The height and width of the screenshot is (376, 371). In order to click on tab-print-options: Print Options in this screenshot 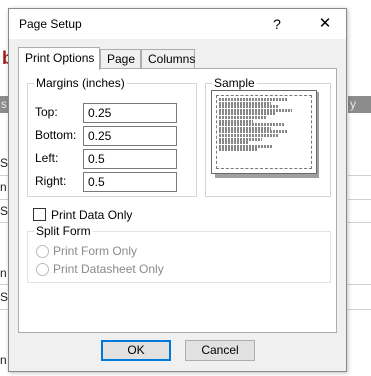, I will do `click(59, 58)`.